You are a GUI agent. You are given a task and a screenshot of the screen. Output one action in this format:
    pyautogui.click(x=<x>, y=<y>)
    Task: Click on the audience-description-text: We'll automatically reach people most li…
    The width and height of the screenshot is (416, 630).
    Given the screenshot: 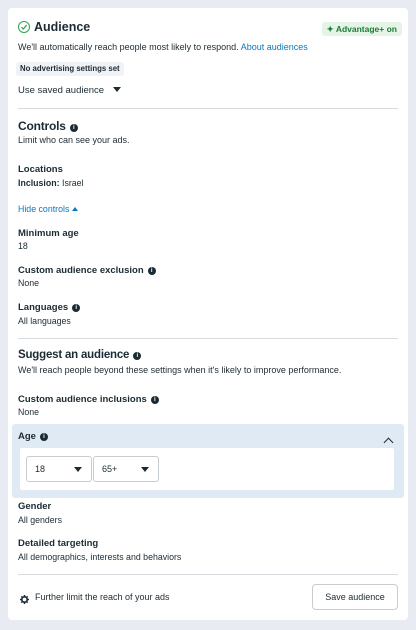 What is the action you would take?
    pyautogui.click(x=128, y=47)
    